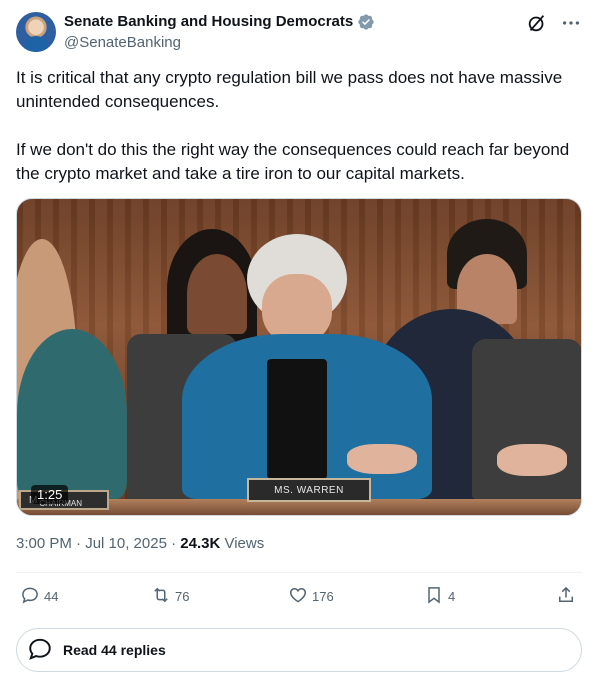 The image size is (598, 681). What do you see at coordinates (366, 22) in the screenshot?
I see `verified-icon` at bounding box center [366, 22].